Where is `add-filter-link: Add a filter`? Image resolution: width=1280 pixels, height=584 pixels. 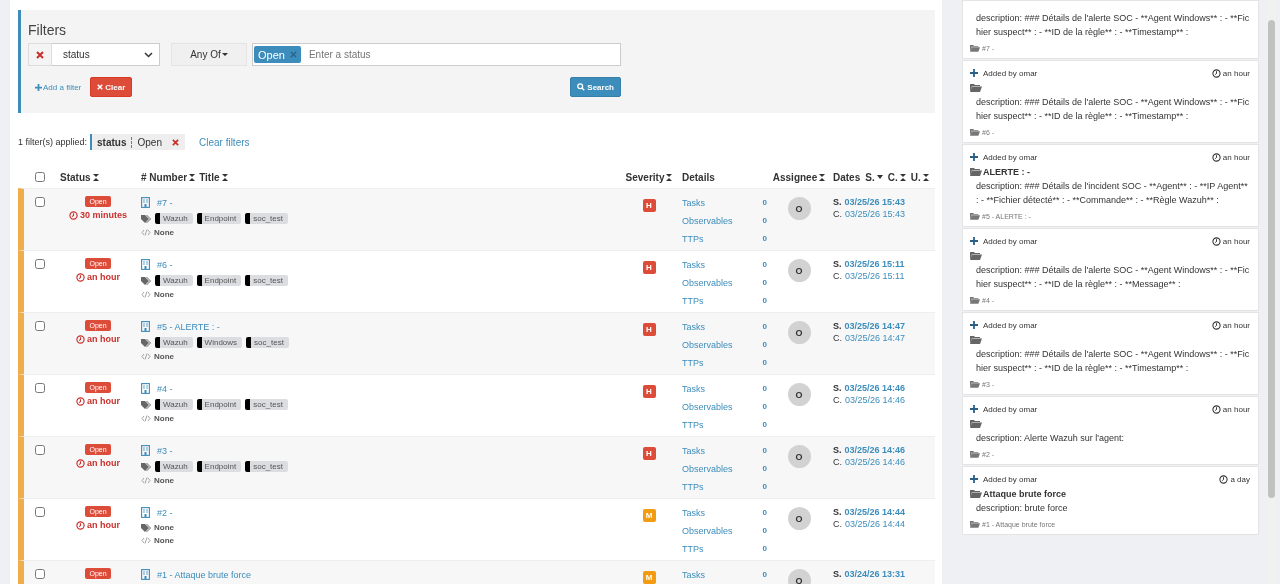
add-filter-link: Add a filter is located at coordinates (58, 87).